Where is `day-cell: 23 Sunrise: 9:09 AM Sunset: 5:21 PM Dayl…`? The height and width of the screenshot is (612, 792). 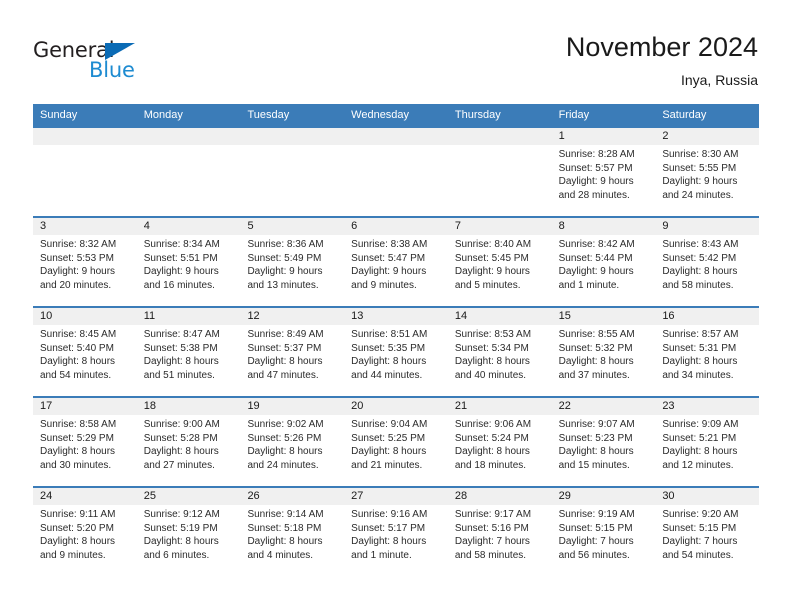 day-cell: 23 Sunrise: 9:09 AM Sunset: 5:21 PM Dayl… is located at coordinates (707, 442).